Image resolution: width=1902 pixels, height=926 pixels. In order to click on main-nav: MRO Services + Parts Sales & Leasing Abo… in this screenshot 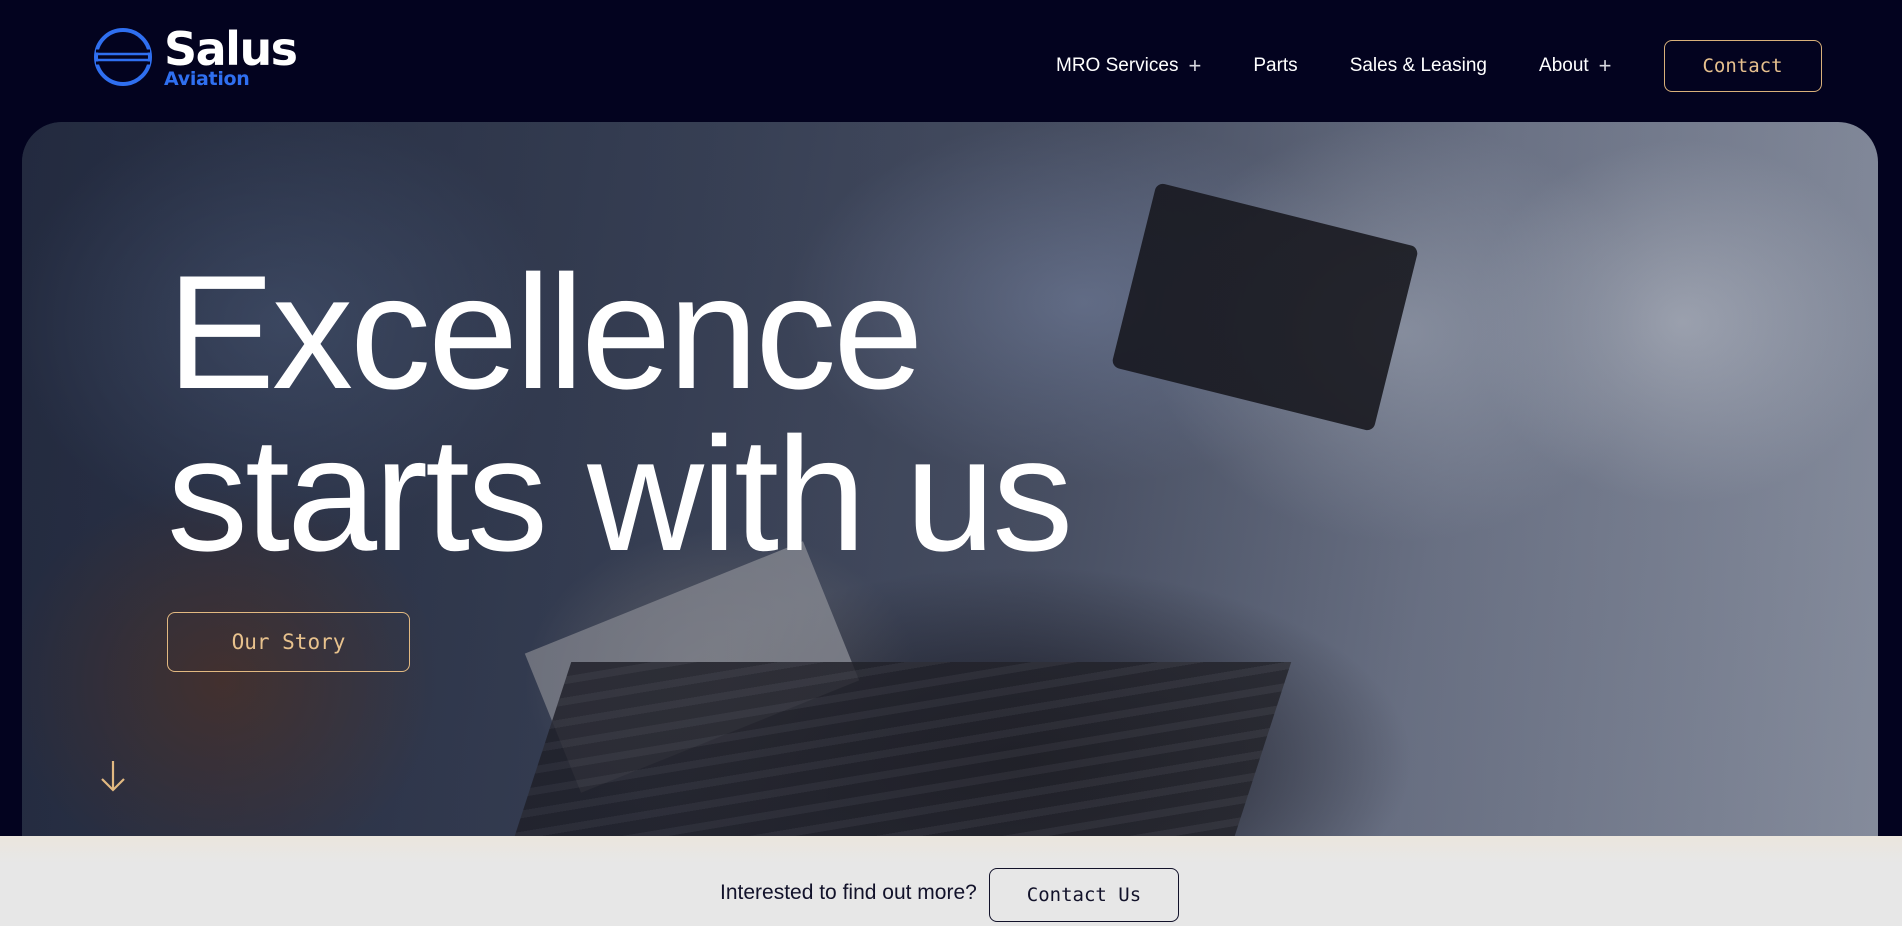, I will do `click(1439, 66)`.